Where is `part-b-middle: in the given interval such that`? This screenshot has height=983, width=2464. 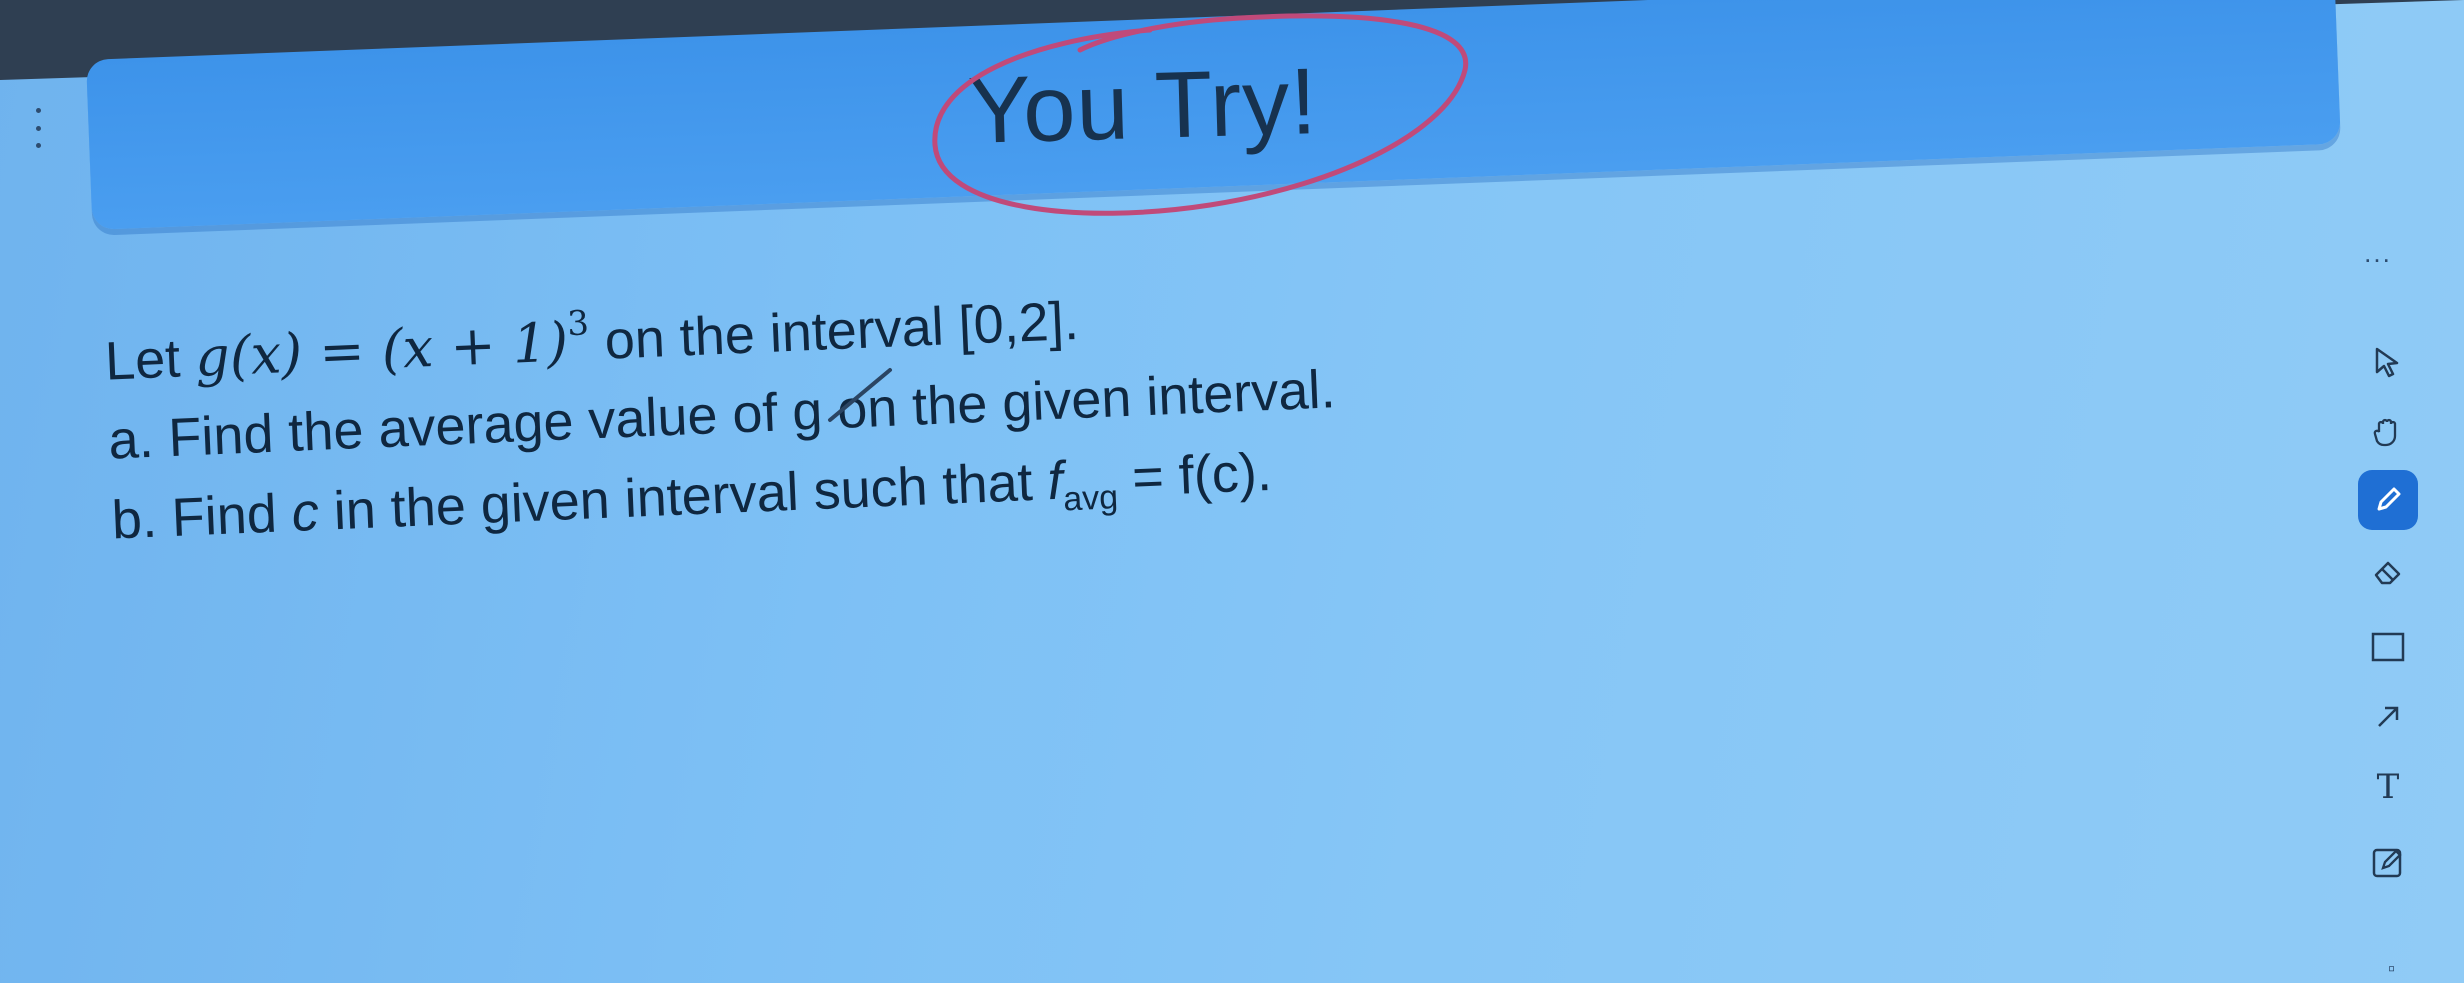 part-b-middle: in the given interval such that is located at coordinates (683, 496).